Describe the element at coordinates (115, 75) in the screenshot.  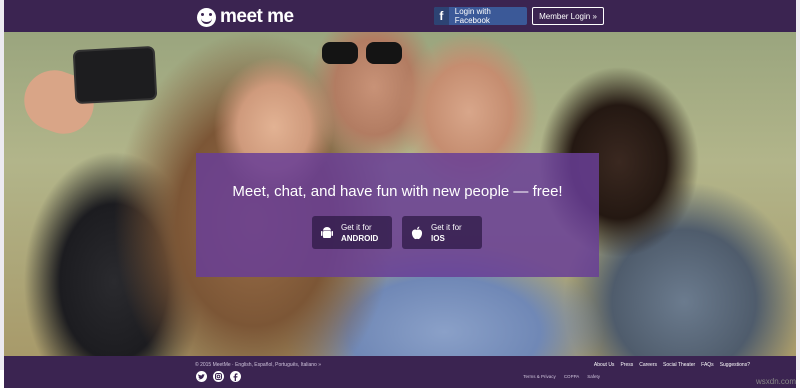
I see `photo-phone` at that location.